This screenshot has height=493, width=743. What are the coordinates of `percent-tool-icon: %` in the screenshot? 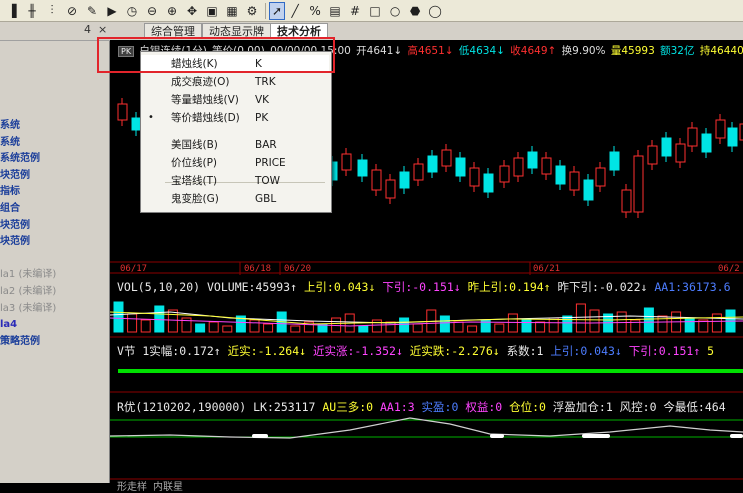 It's located at (315, 11).